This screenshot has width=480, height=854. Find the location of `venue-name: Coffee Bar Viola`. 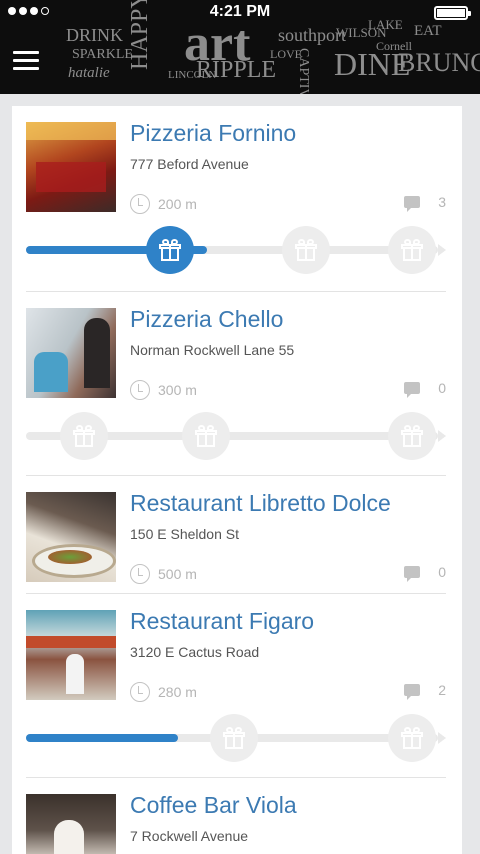

venue-name: Coffee Bar Viola is located at coordinates (213, 805).